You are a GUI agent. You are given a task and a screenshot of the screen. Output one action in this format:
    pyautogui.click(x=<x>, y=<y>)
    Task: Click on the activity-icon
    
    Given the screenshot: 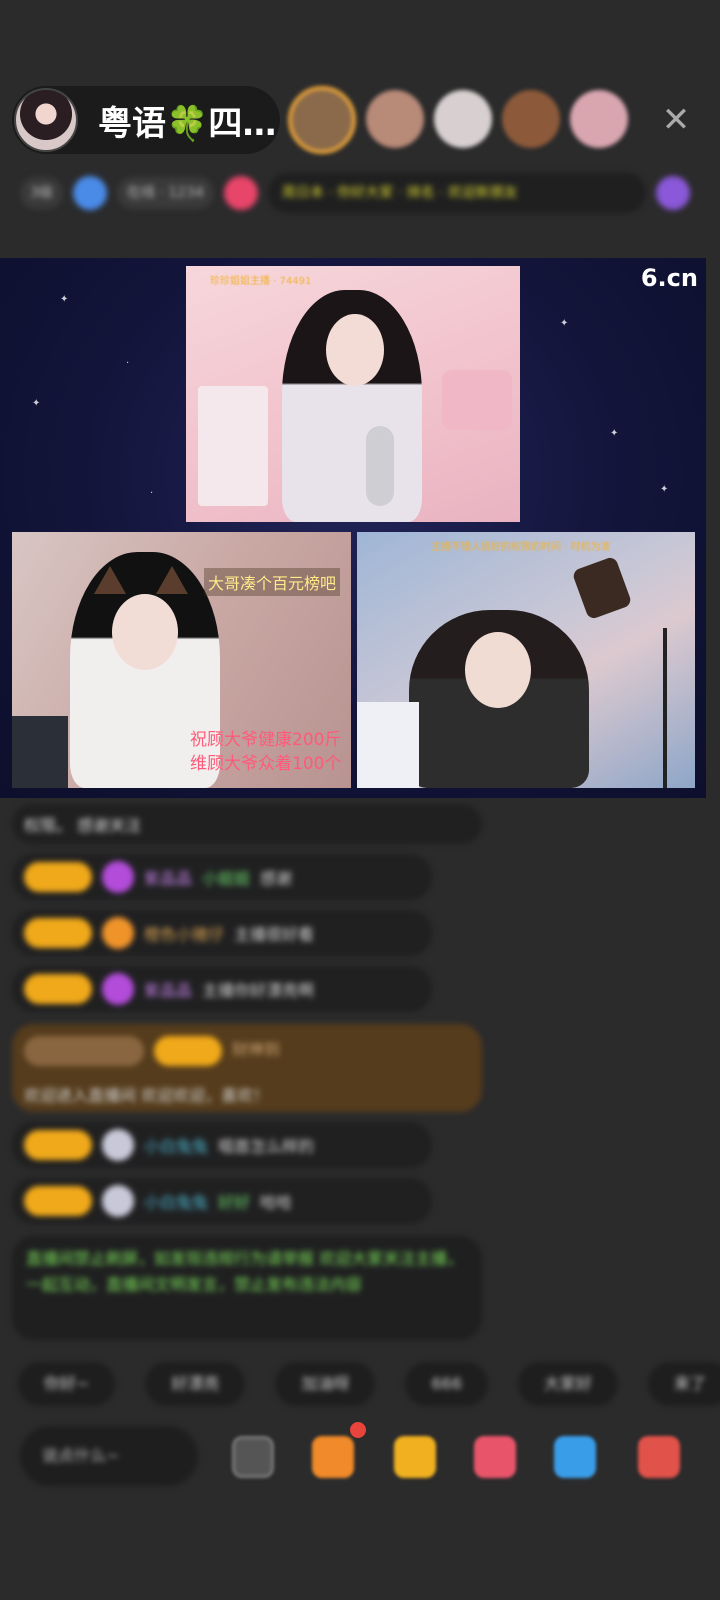 What is the action you would take?
    pyautogui.click(x=673, y=193)
    